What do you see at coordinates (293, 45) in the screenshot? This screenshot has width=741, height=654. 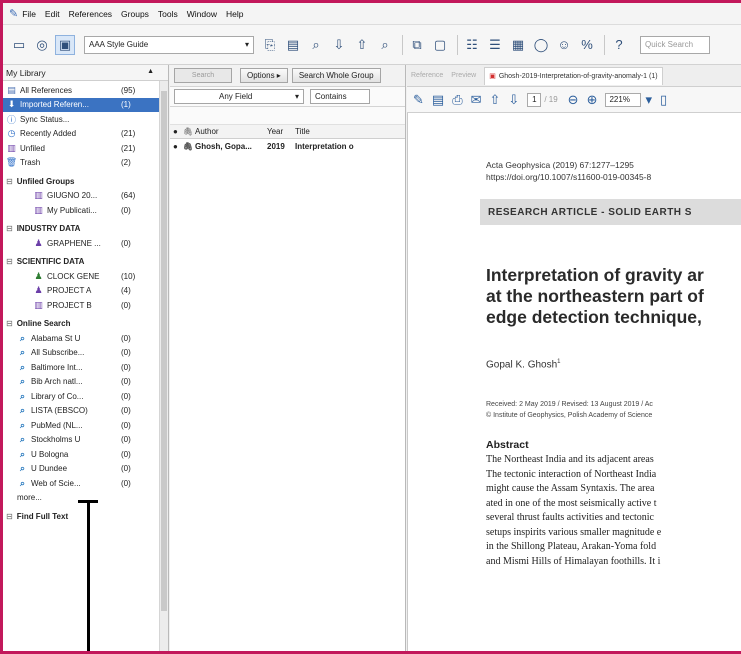 I see `format-bibliography-icon: ▤` at bounding box center [293, 45].